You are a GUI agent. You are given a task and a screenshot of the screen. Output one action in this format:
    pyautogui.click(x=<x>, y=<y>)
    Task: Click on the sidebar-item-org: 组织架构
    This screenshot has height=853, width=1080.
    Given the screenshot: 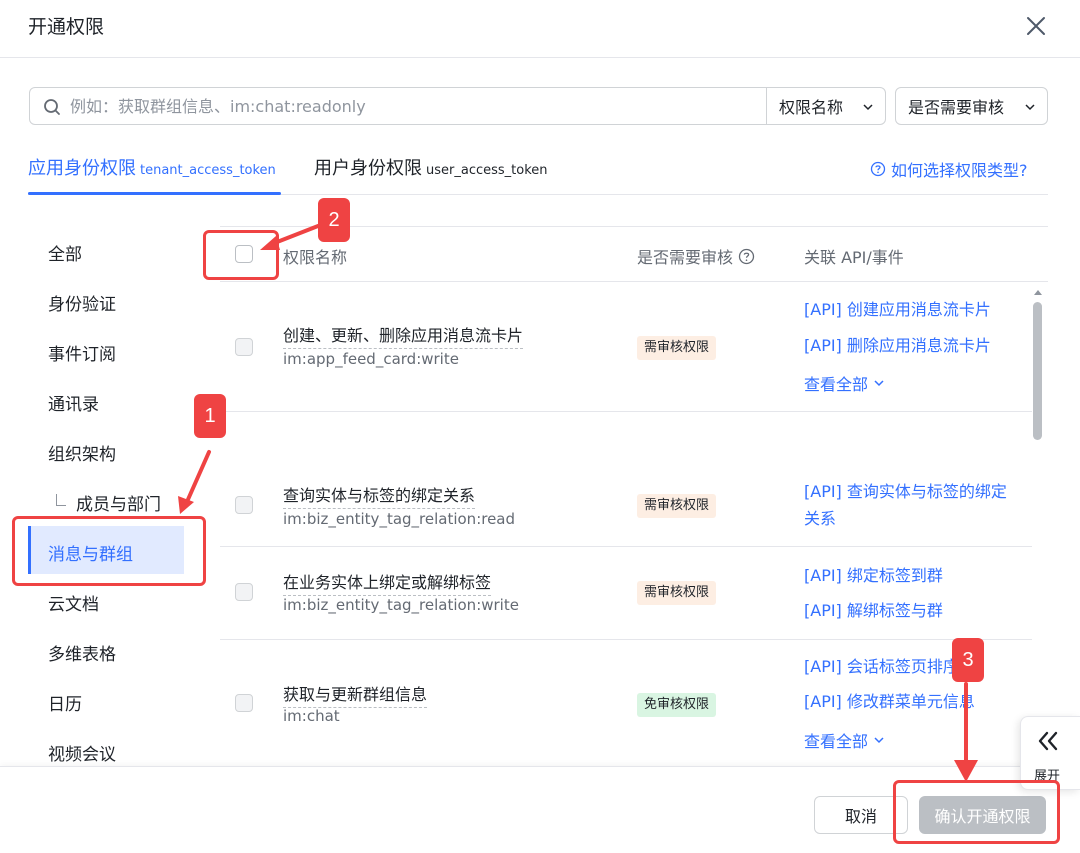 What is the action you would take?
    pyautogui.click(x=82, y=452)
    